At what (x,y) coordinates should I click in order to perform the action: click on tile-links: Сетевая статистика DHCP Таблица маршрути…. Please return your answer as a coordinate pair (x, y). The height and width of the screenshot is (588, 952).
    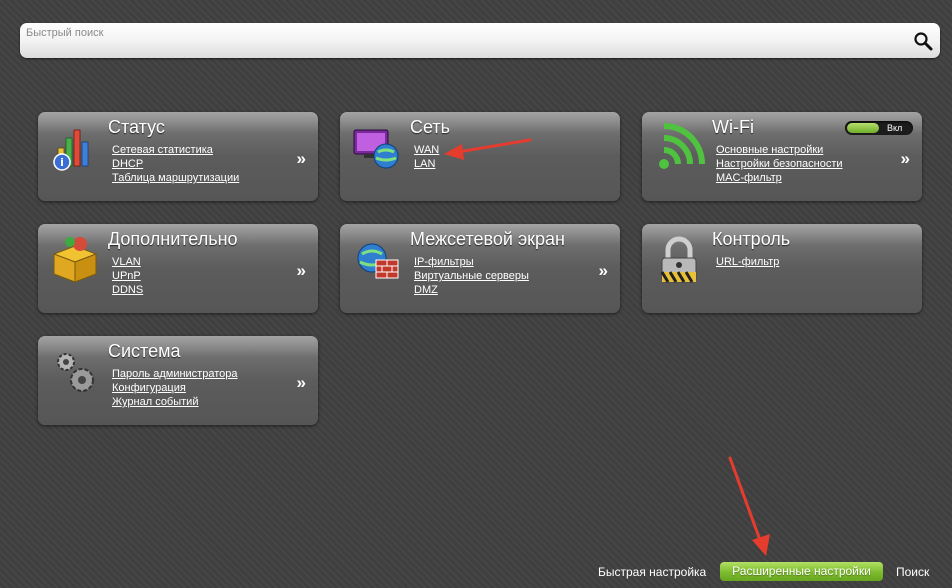
    Looking at the image, I should click on (175, 163).